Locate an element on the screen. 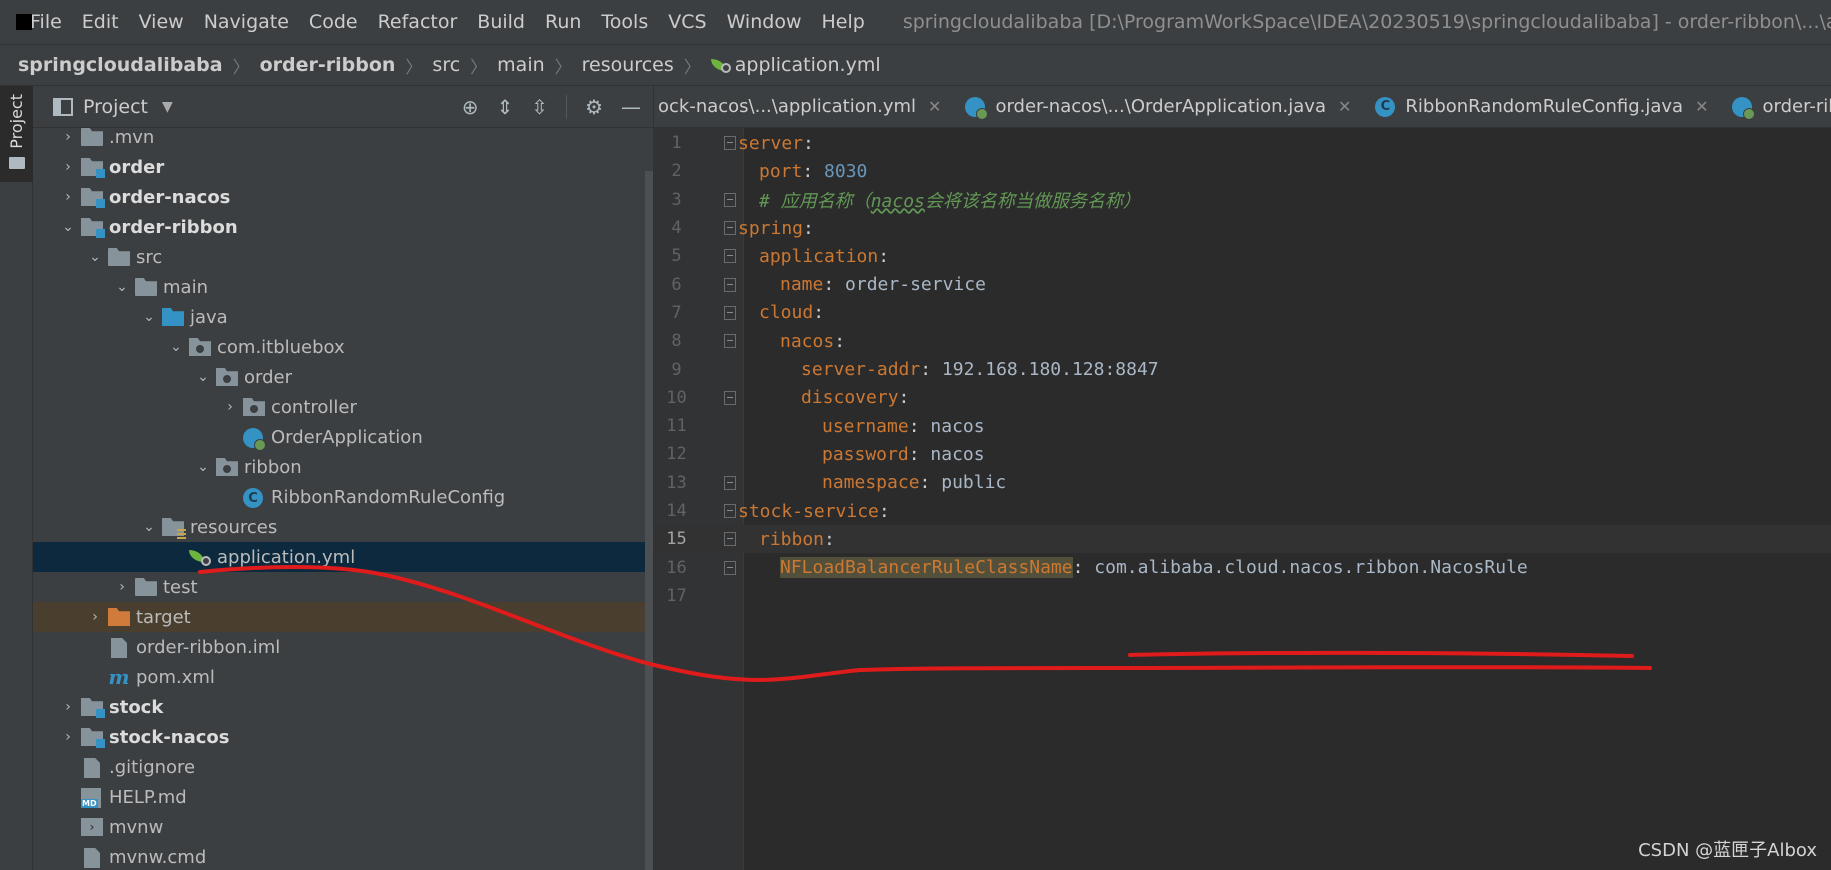 The image size is (1831, 870). editor-tab: order-ribbon is located at coordinates (1775, 106).